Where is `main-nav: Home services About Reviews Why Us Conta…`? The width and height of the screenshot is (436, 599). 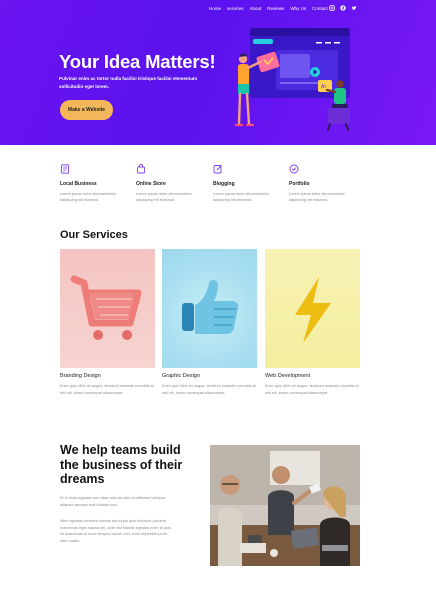
main-nav: Home services About Reviews Why Us Conta… is located at coordinates (268, 8).